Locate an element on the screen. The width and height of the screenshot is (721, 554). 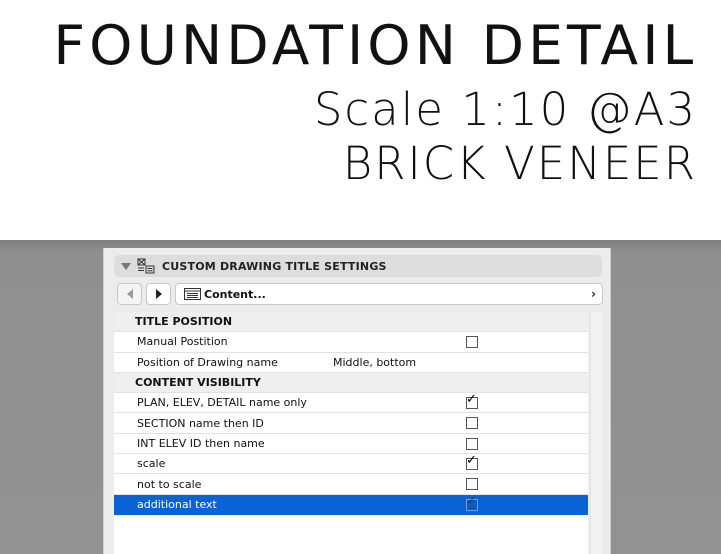
panel-header: CUSTOM DRAWING TITLE SETTINGS is located at coordinates (358, 266).